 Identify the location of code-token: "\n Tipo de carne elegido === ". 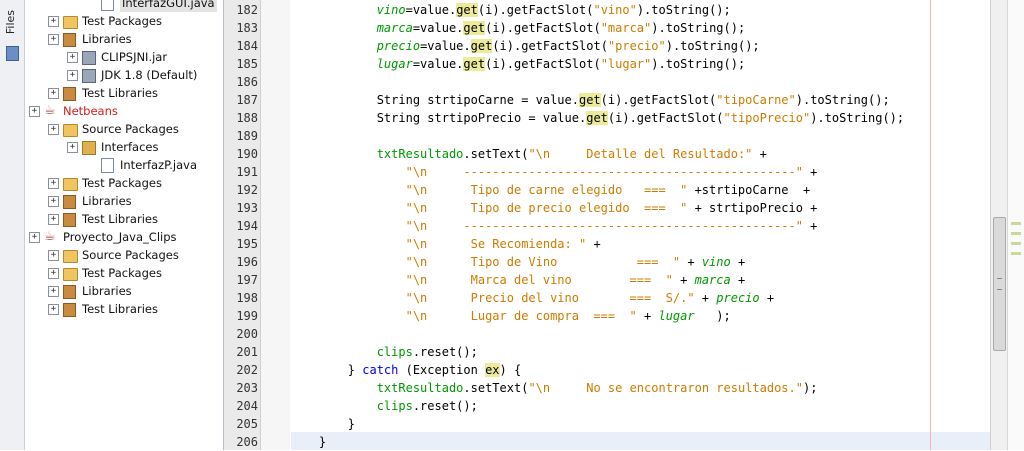
(546, 190).